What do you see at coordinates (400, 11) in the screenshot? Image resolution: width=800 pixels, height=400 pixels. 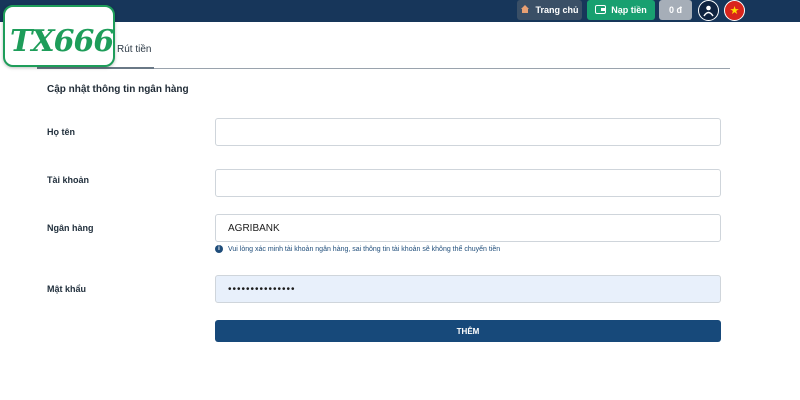 I see `top-navbar: Trang chủ Nạp tiền 0 đ ★` at bounding box center [400, 11].